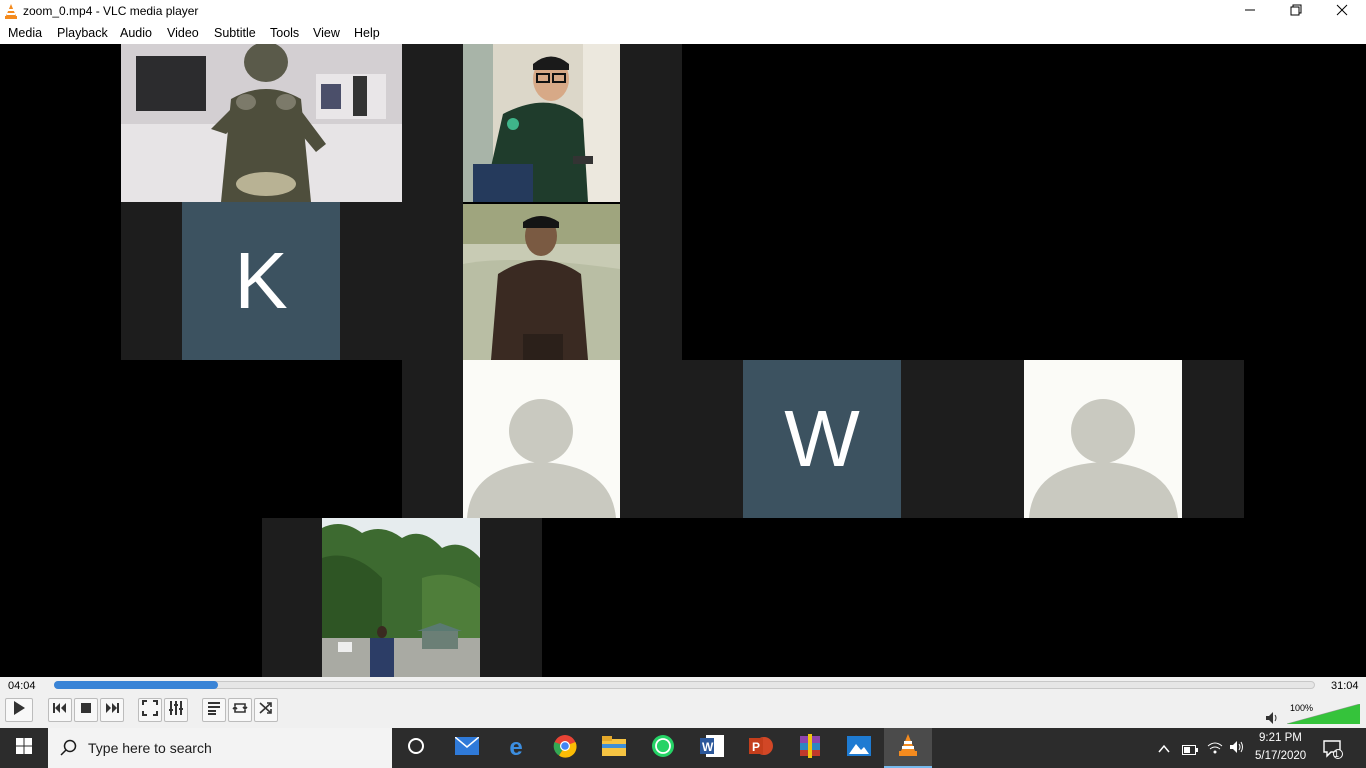  What do you see at coordinates (1190, 751) in the screenshot?
I see `battery-icon` at bounding box center [1190, 751].